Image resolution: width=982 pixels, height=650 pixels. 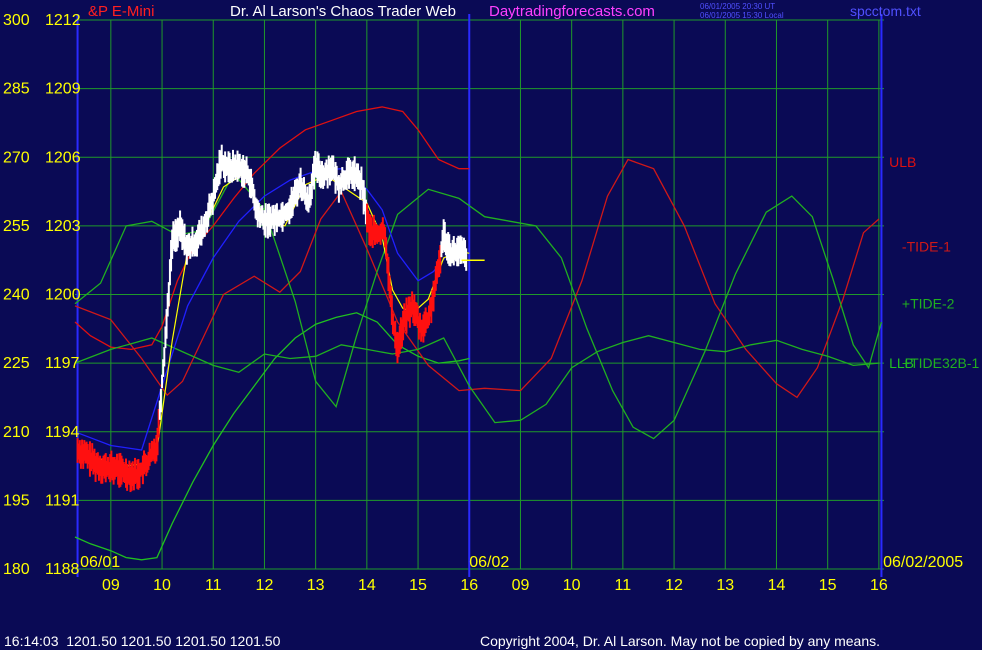 I want to click on y-tick-left-8: 180, so click(x=16, y=569).